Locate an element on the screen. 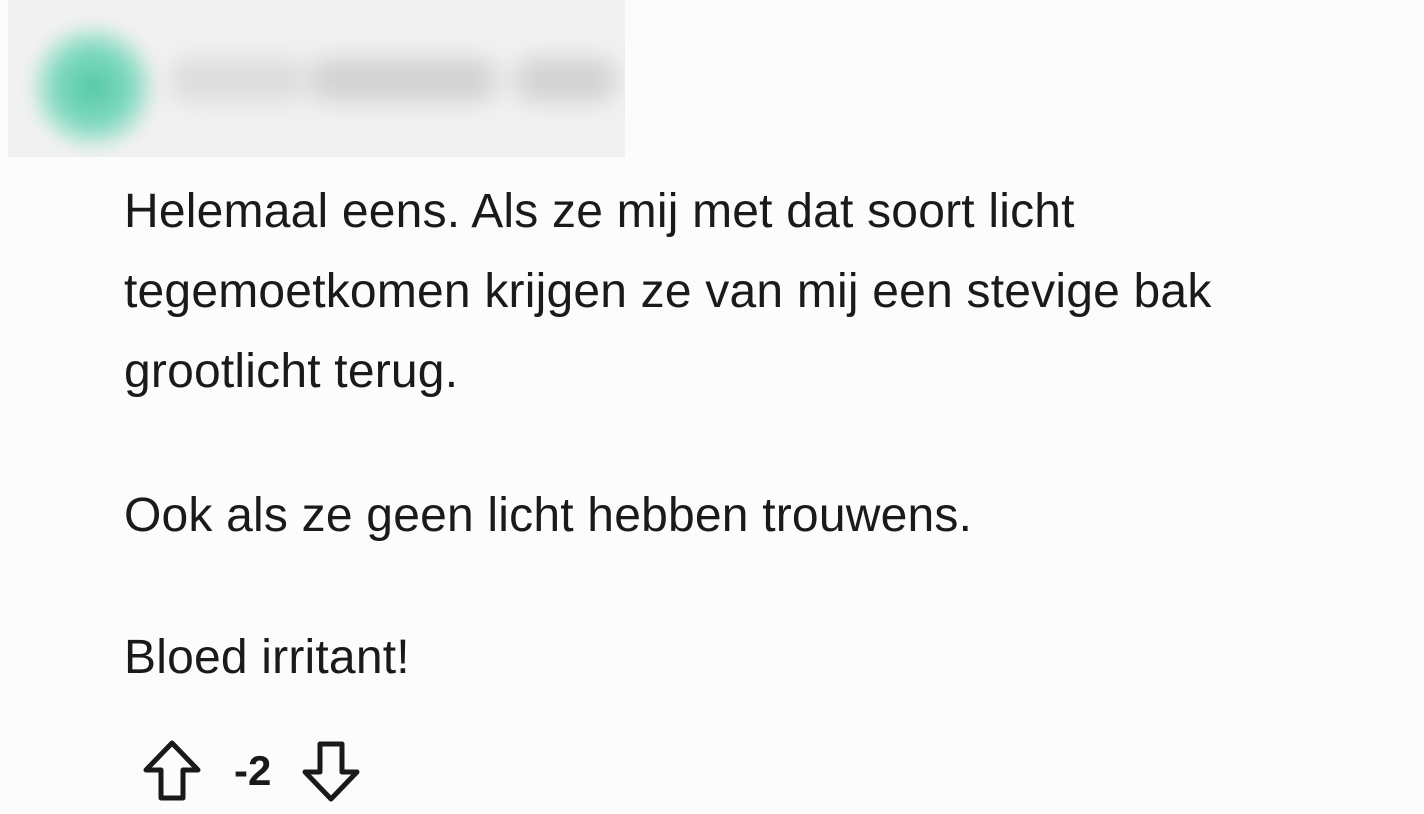 The width and height of the screenshot is (1424, 814). comment-paragraph: Bloed irritant! is located at coordinates (267, 657).